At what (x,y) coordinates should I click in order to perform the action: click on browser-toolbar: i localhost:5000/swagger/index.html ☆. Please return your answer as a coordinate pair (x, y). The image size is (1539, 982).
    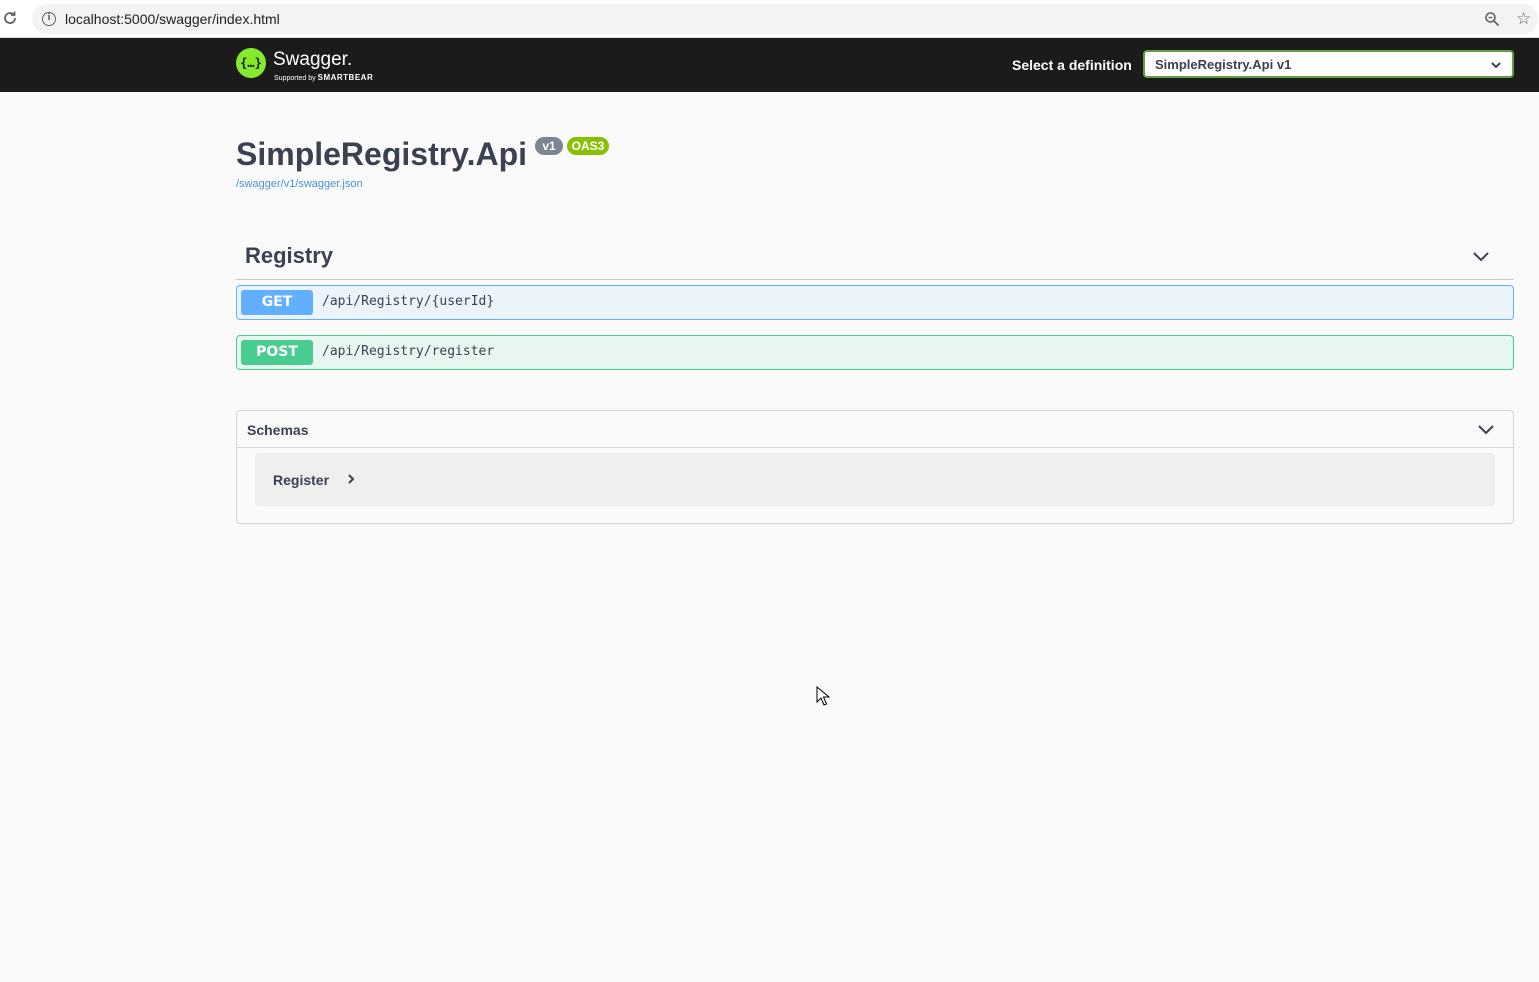
    Looking at the image, I should click on (769, 19).